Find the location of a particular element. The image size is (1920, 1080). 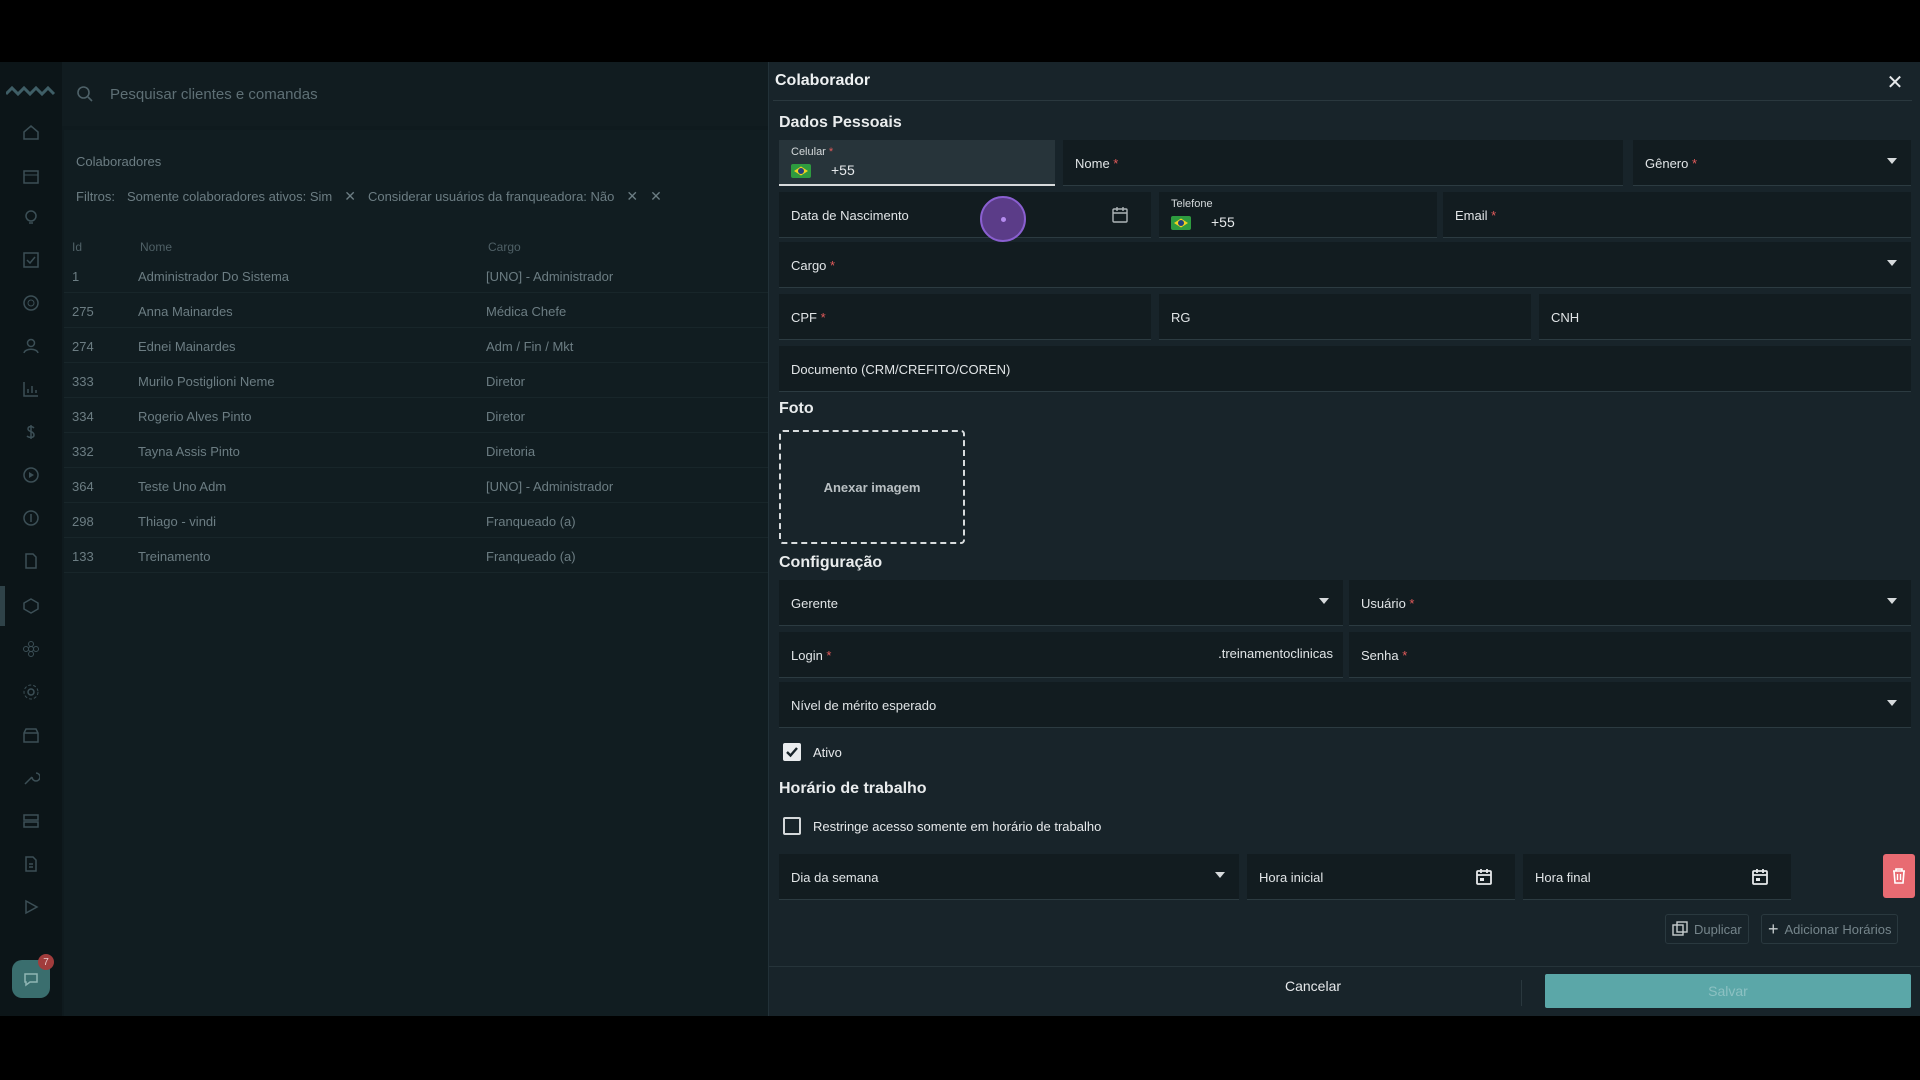

hora-inicial-label: Hora inicial is located at coordinates (1291, 877).